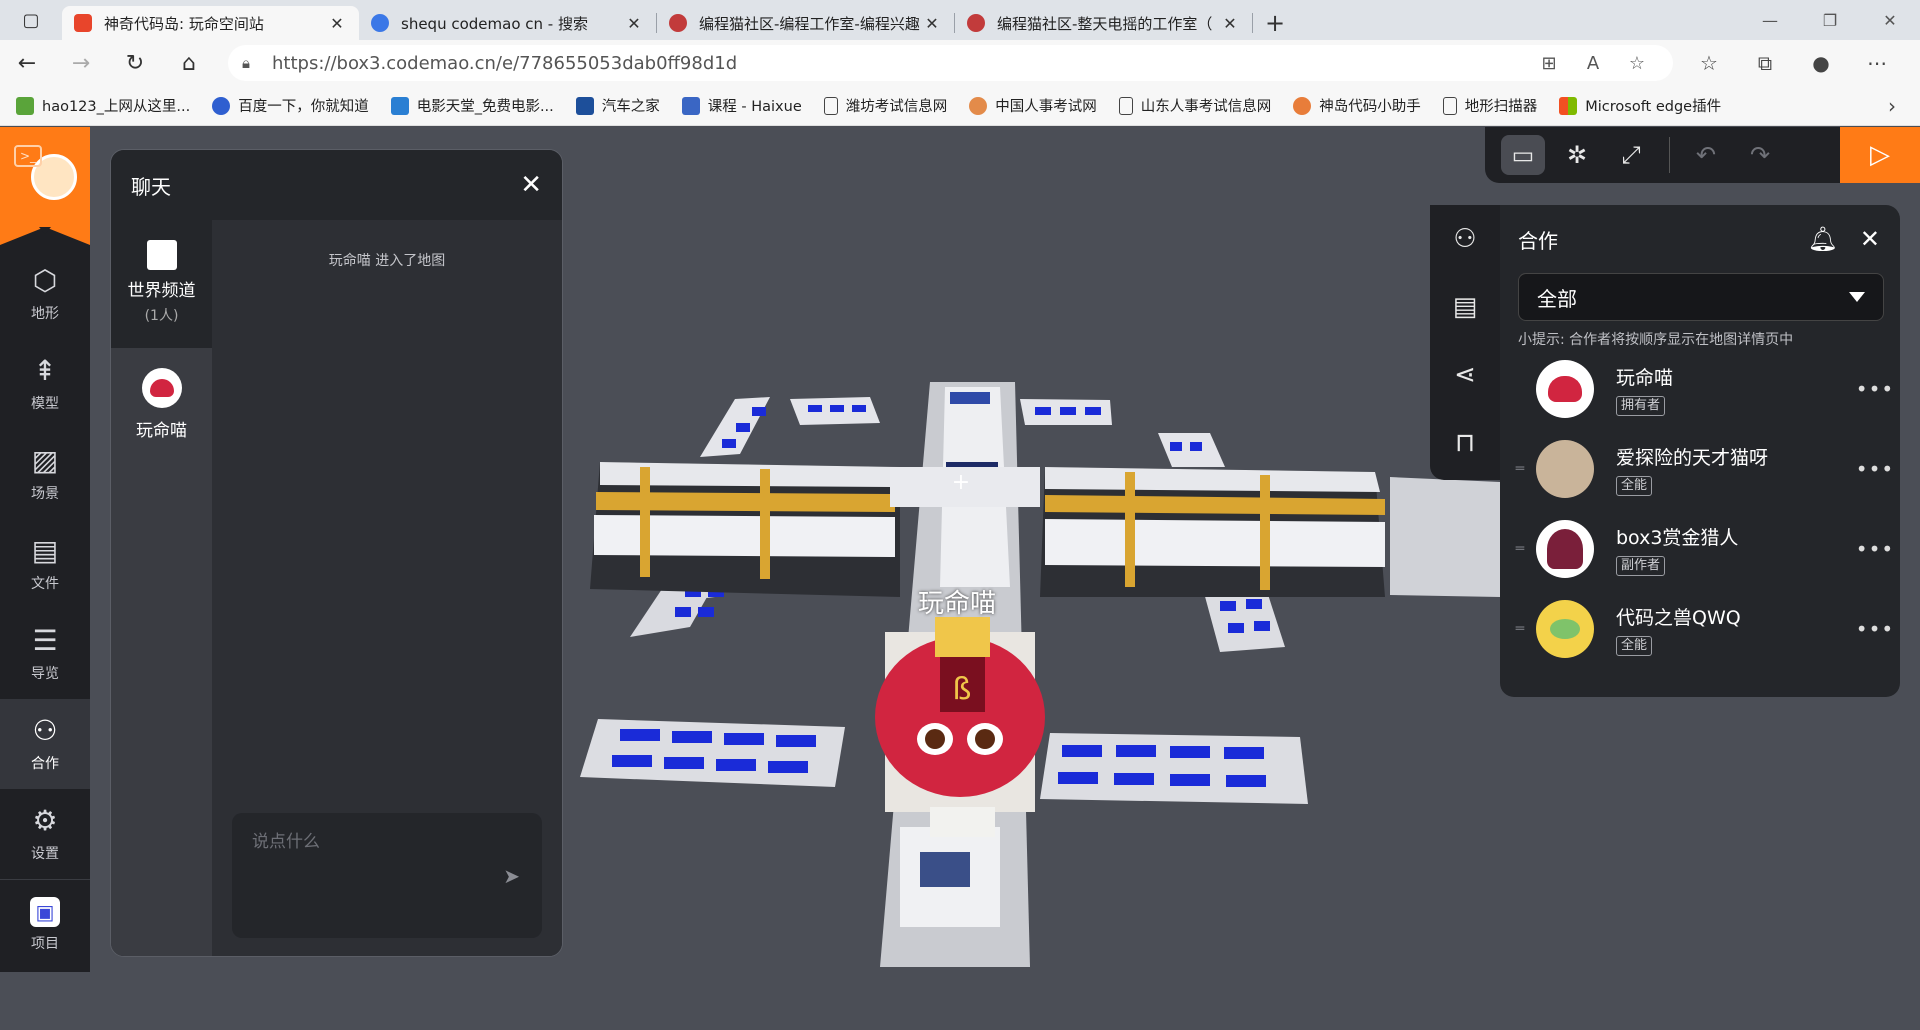 The width and height of the screenshot is (1920, 1030). I want to click on document-icon, so click(161, 255).